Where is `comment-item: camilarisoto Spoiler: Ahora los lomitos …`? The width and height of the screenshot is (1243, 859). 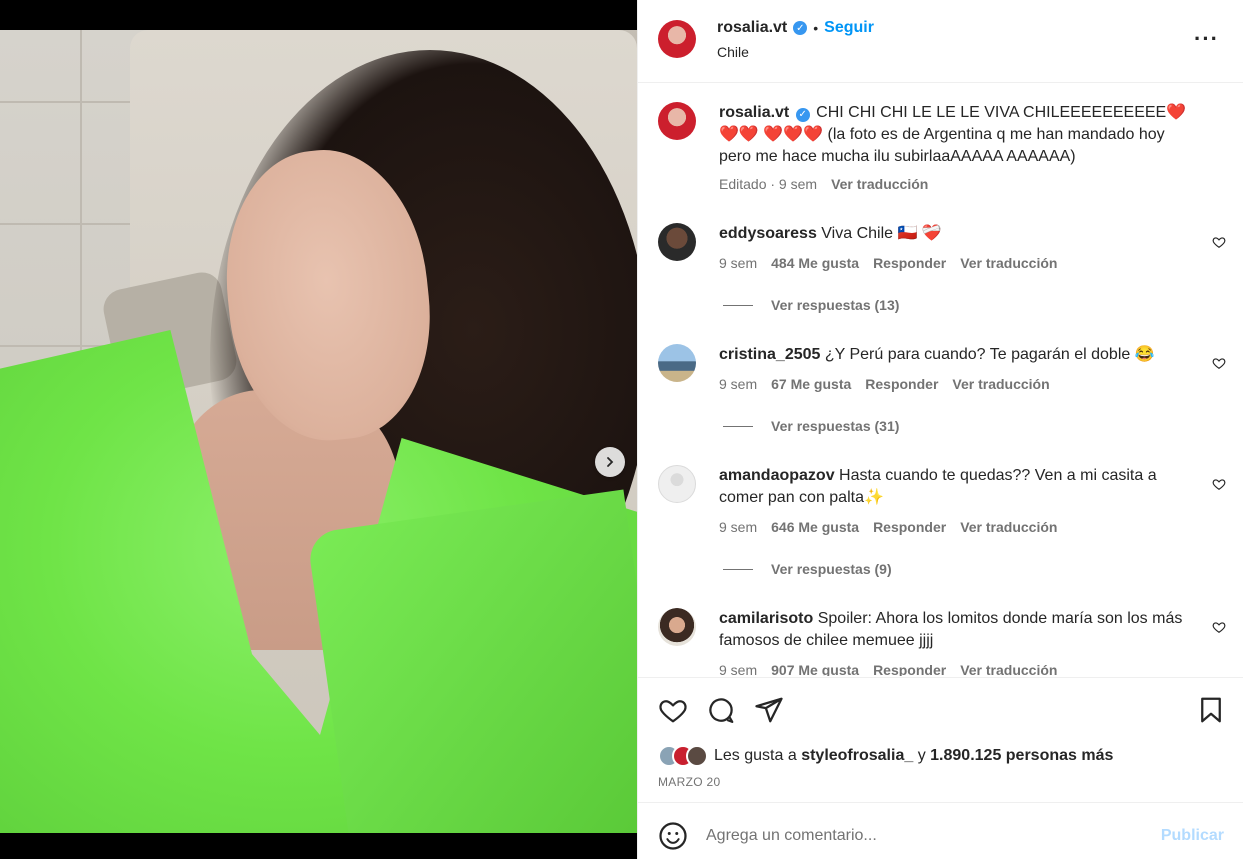
comment-item: camilarisoto Spoiler: Ahora los lomitos … is located at coordinates (940, 642).